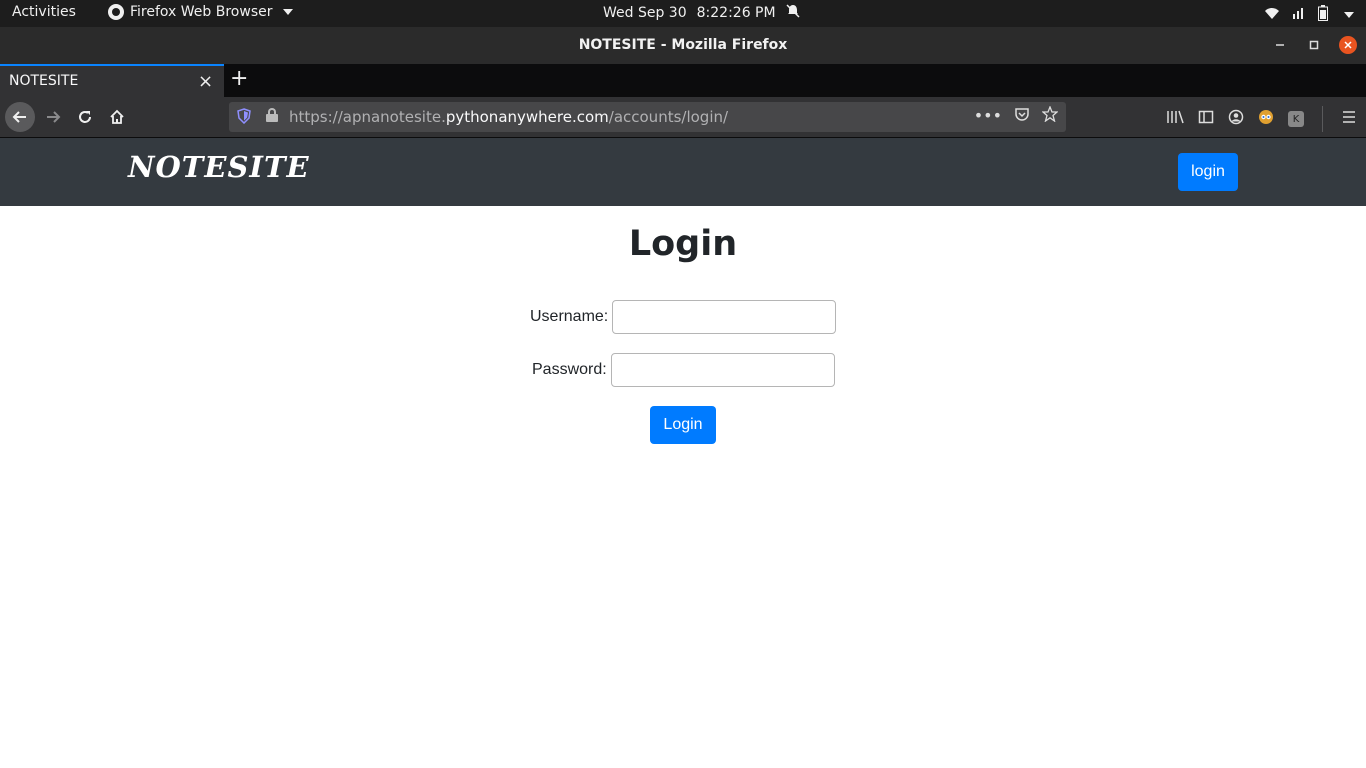 Image resolution: width=1366 pixels, height=768 pixels. What do you see at coordinates (85, 117) in the screenshot?
I see `reload-button` at bounding box center [85, 117].